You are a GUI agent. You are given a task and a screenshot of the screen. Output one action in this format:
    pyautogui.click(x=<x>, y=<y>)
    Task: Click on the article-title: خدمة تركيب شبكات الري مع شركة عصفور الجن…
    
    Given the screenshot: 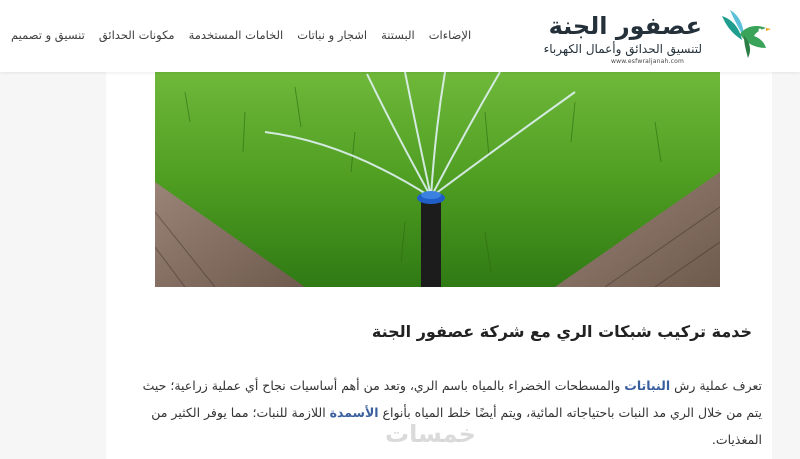 What is the action you would take?
    pyautogui.click(x=561, y=331)
    